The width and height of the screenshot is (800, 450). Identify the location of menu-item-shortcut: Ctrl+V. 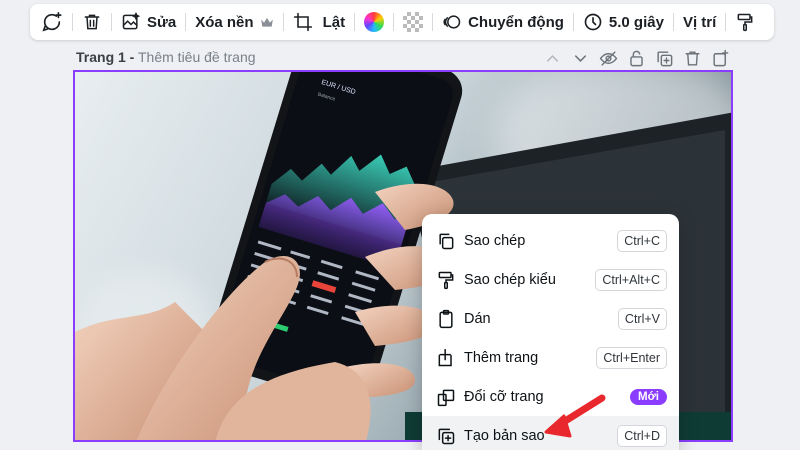
(642, 318).